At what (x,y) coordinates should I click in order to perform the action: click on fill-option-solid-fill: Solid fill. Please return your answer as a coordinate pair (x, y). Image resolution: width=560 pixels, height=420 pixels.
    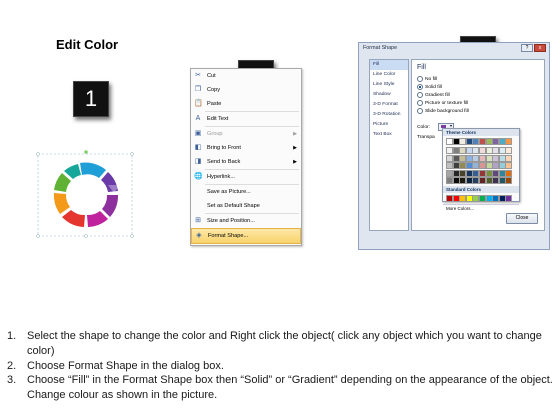
    Looking at the image, I should click on (429, 87).